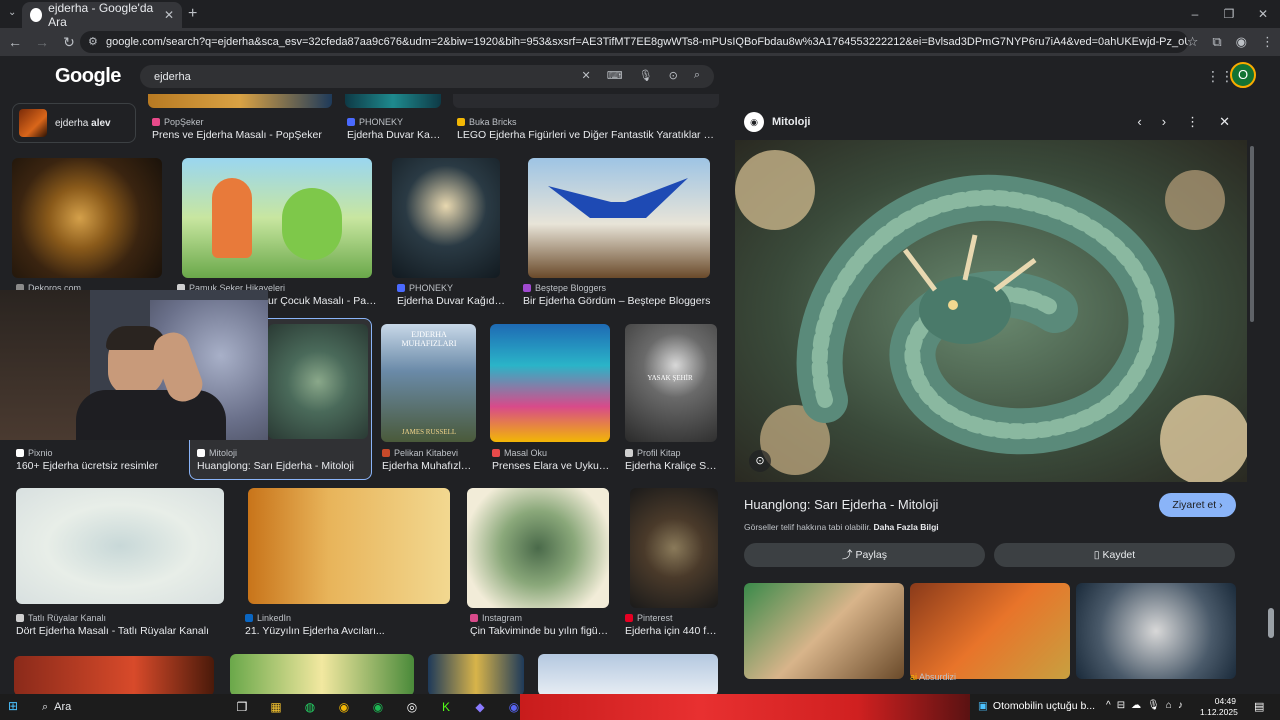  I want to click on more-icon: ⋮, so click(1192, 122).